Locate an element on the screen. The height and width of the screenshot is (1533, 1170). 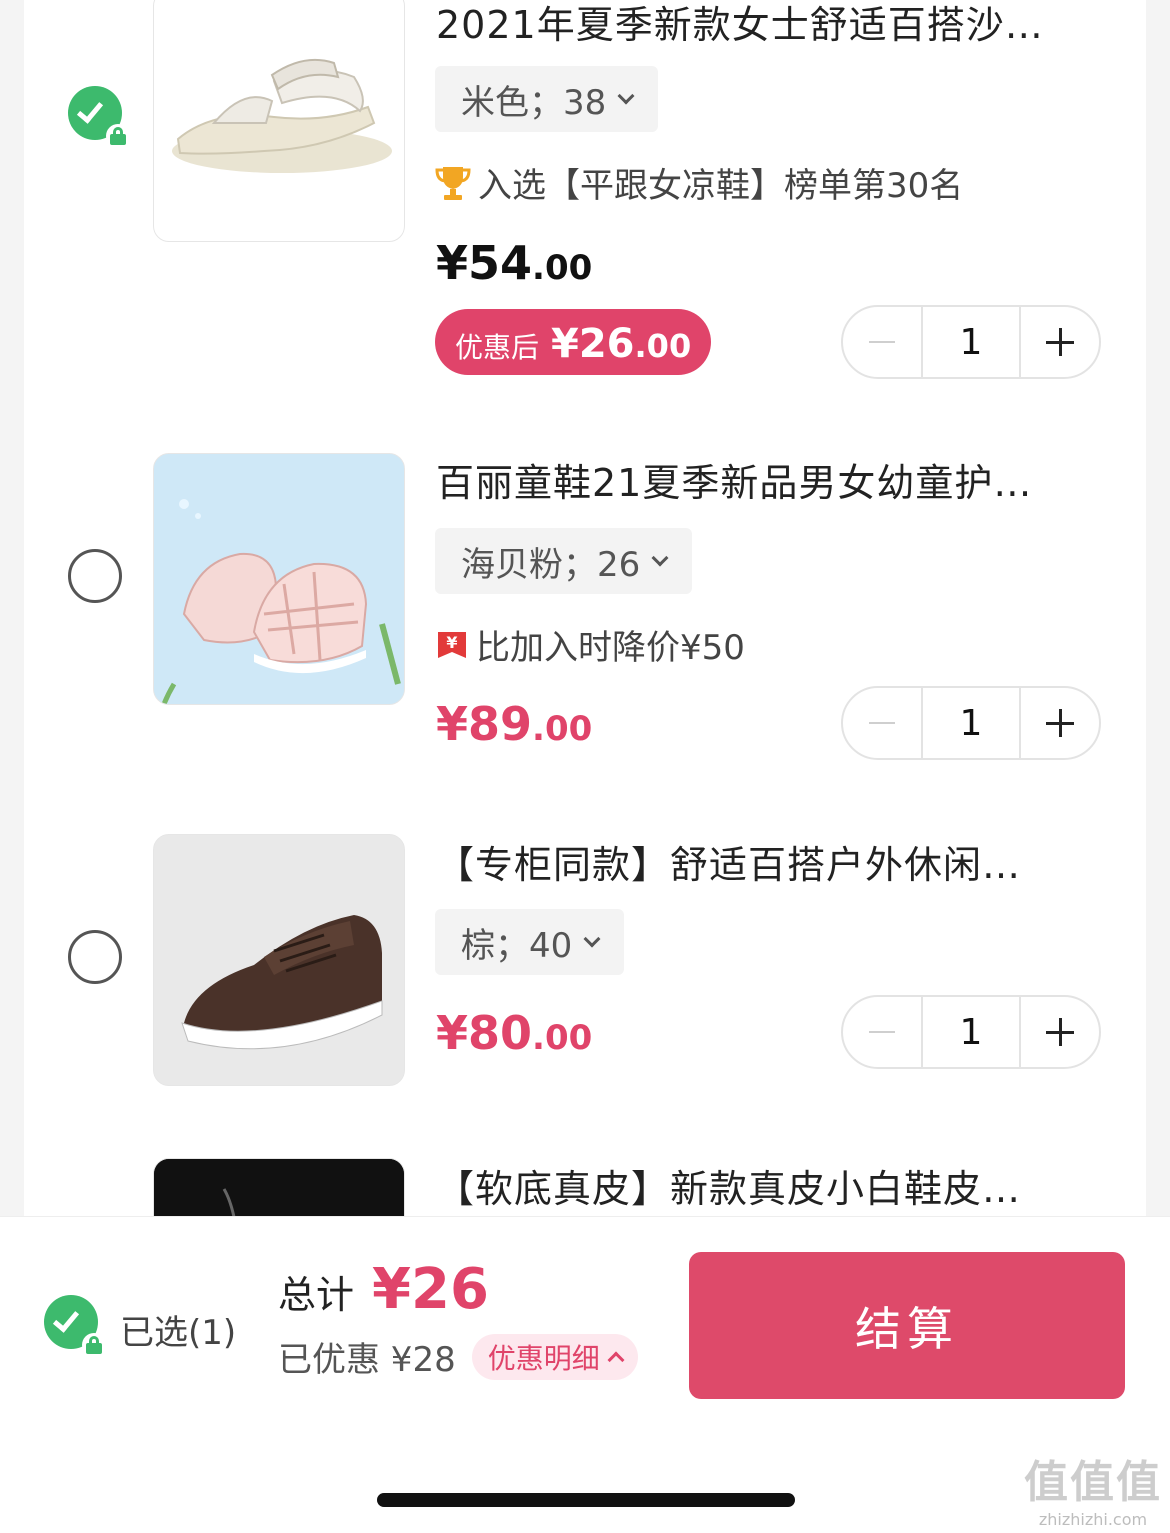
discount-amount: ¥26.00 is located at coordinates (621, 344).